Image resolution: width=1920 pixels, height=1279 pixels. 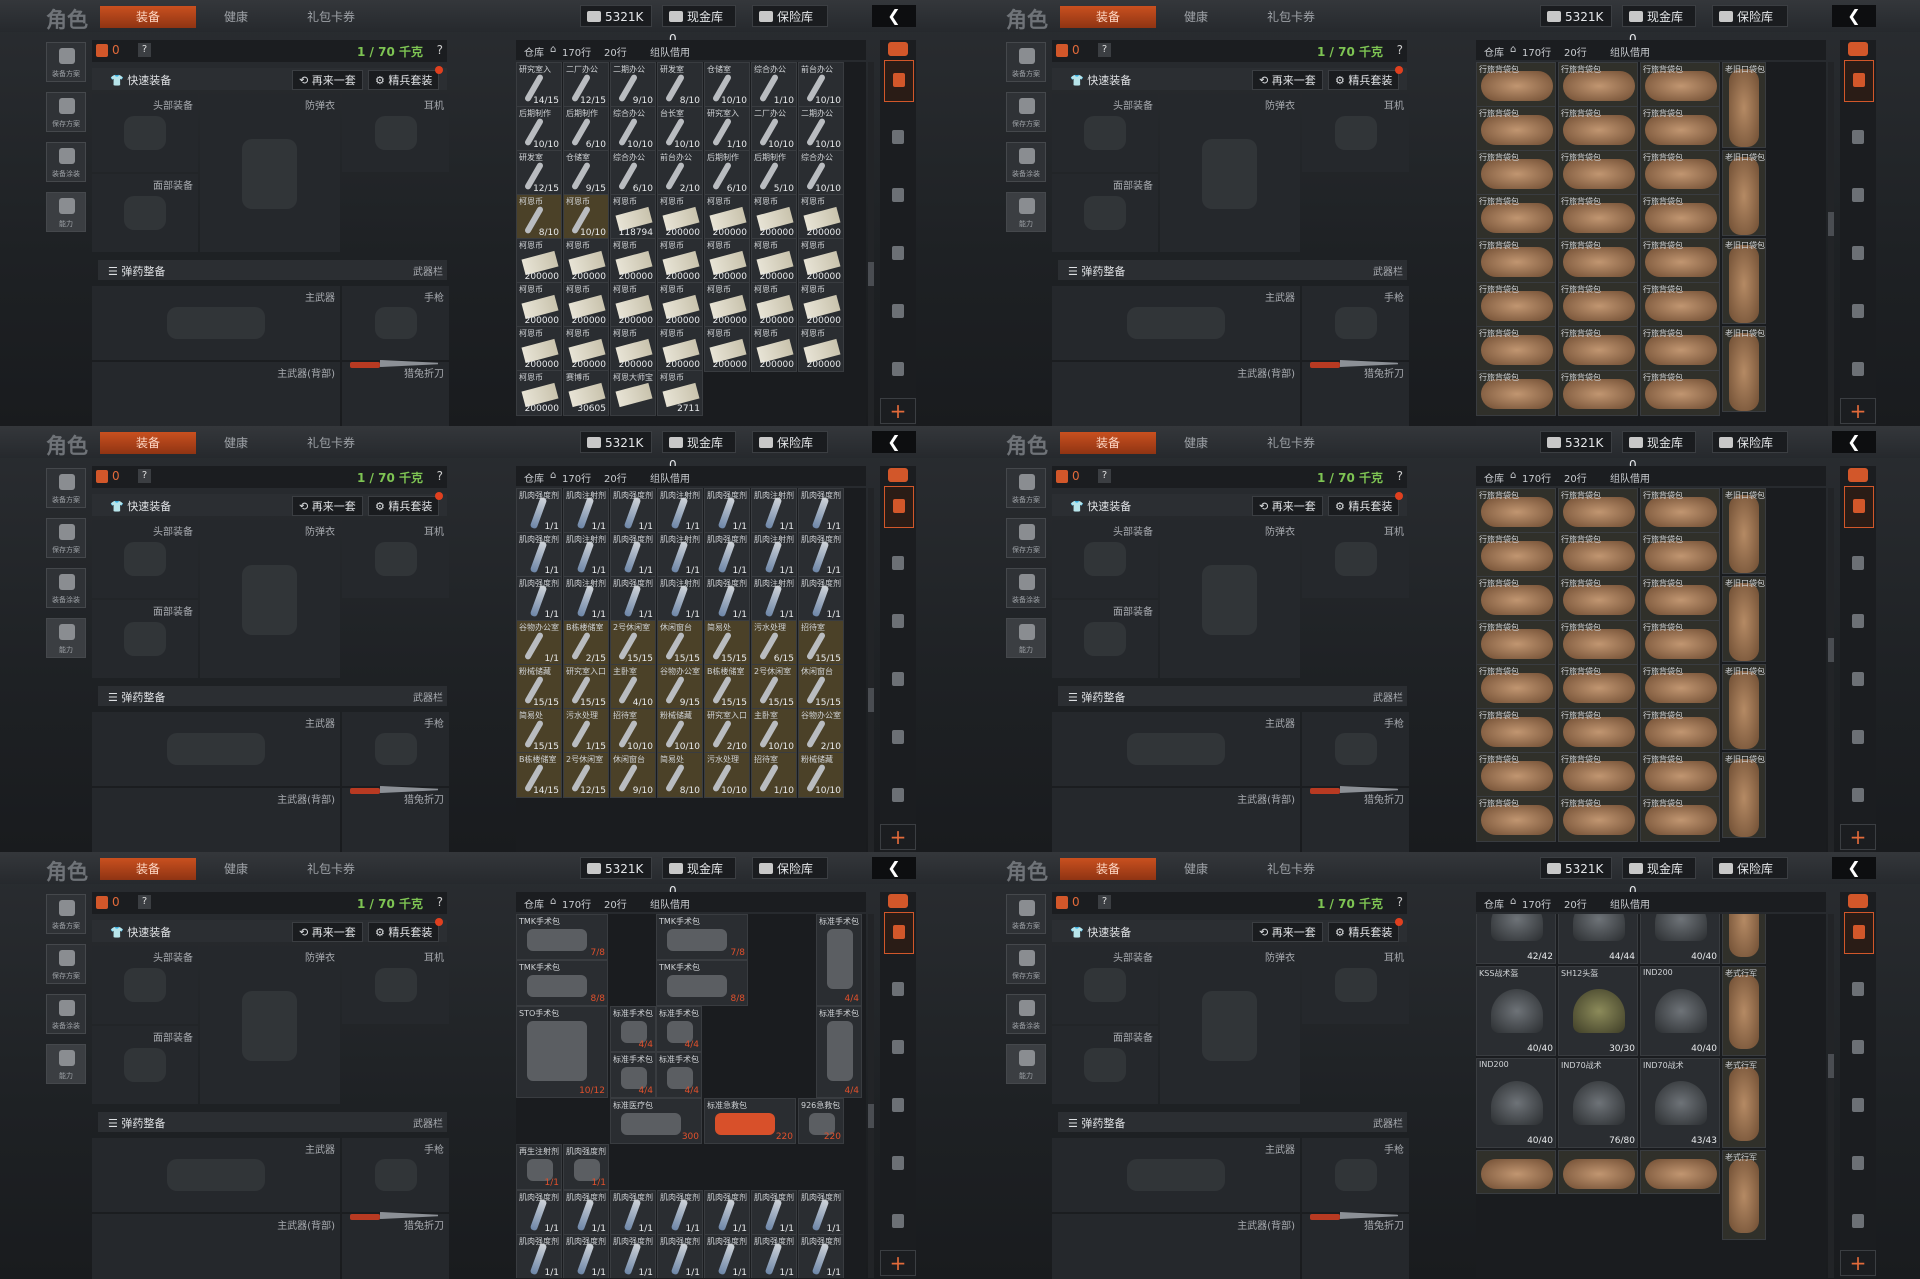 What do you see at coordinates (66, 212) in the screenshot?
I see `sidebar-button-3: 能力` at bounding box center [66, 212].